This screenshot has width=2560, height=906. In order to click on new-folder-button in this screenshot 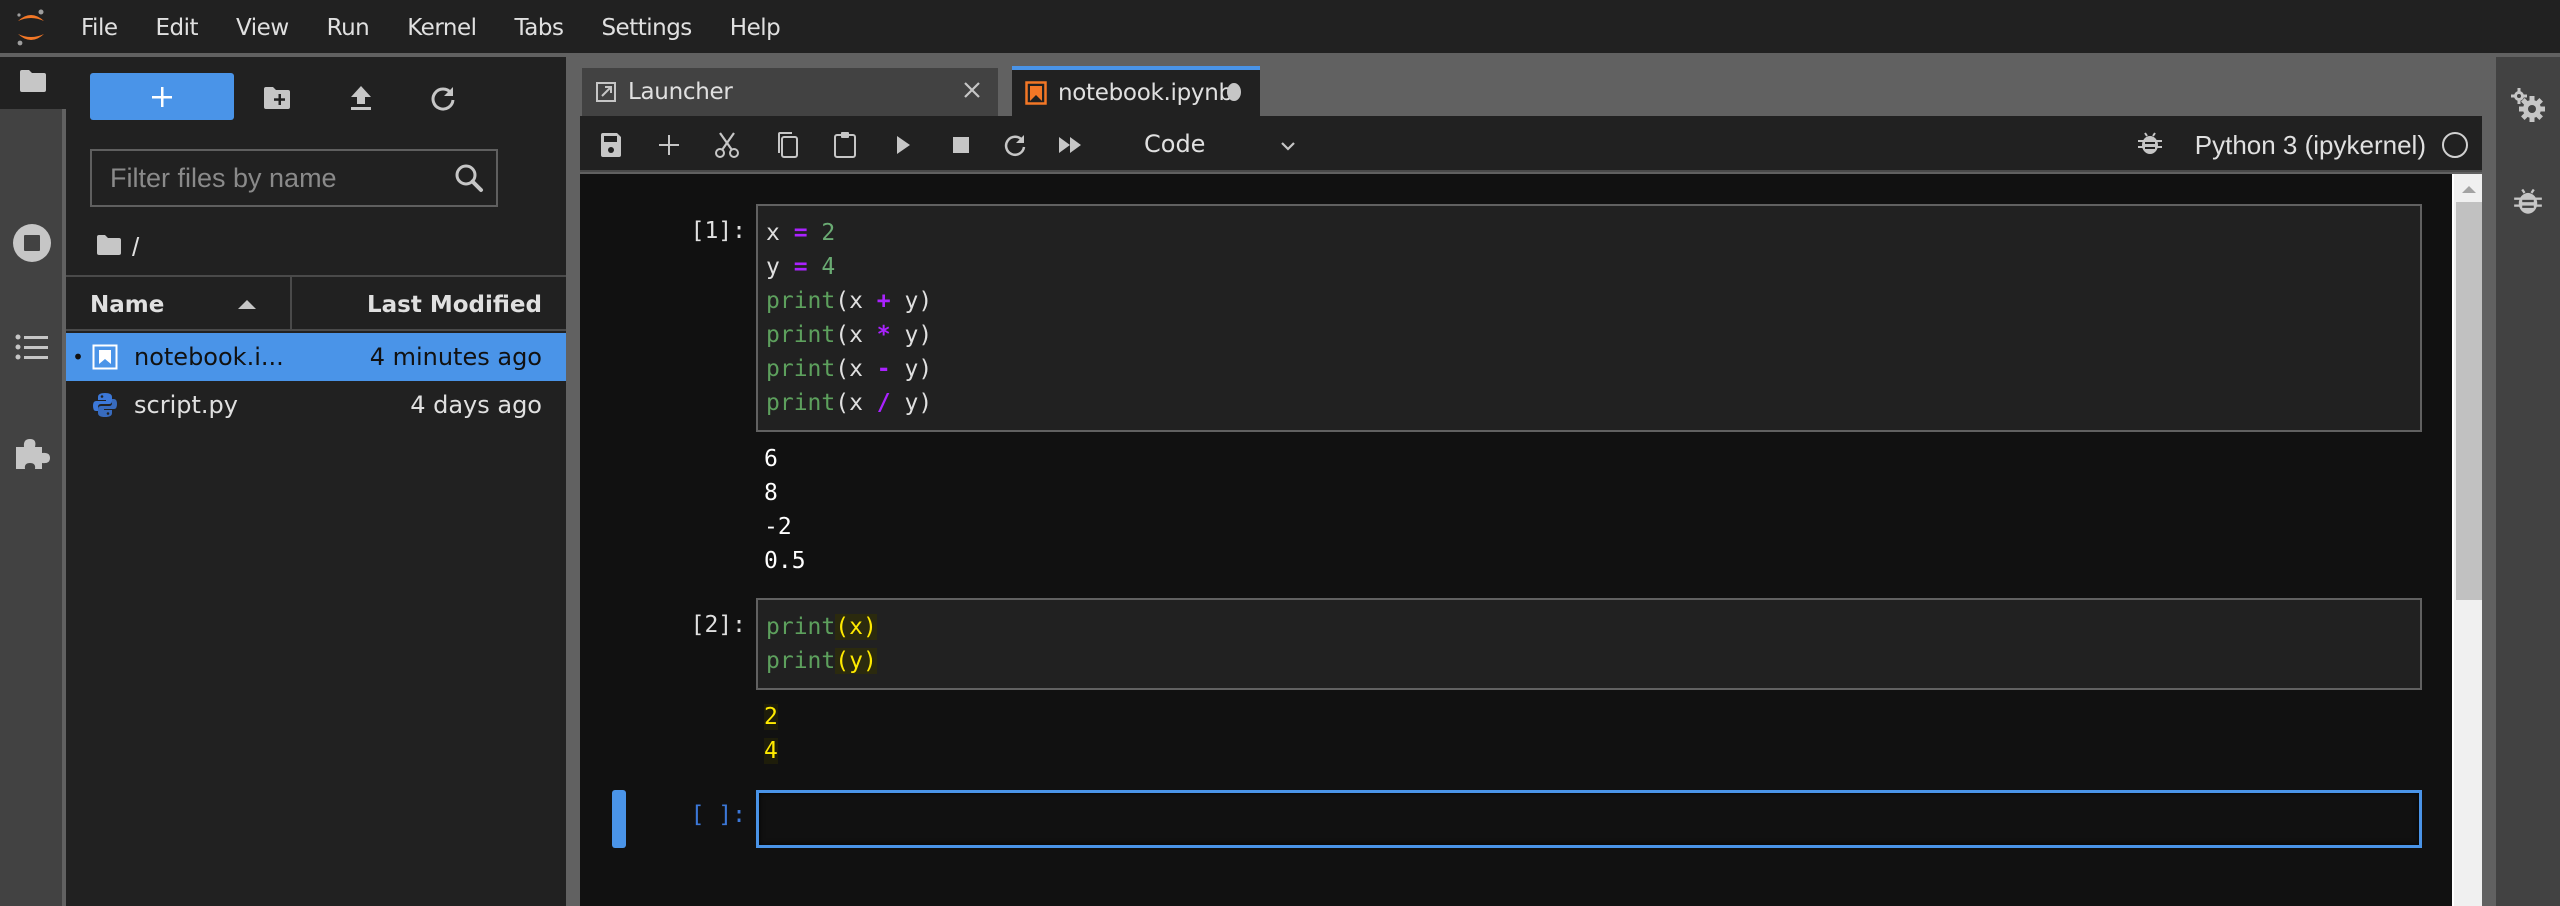, I will do `click(277, 98)`.